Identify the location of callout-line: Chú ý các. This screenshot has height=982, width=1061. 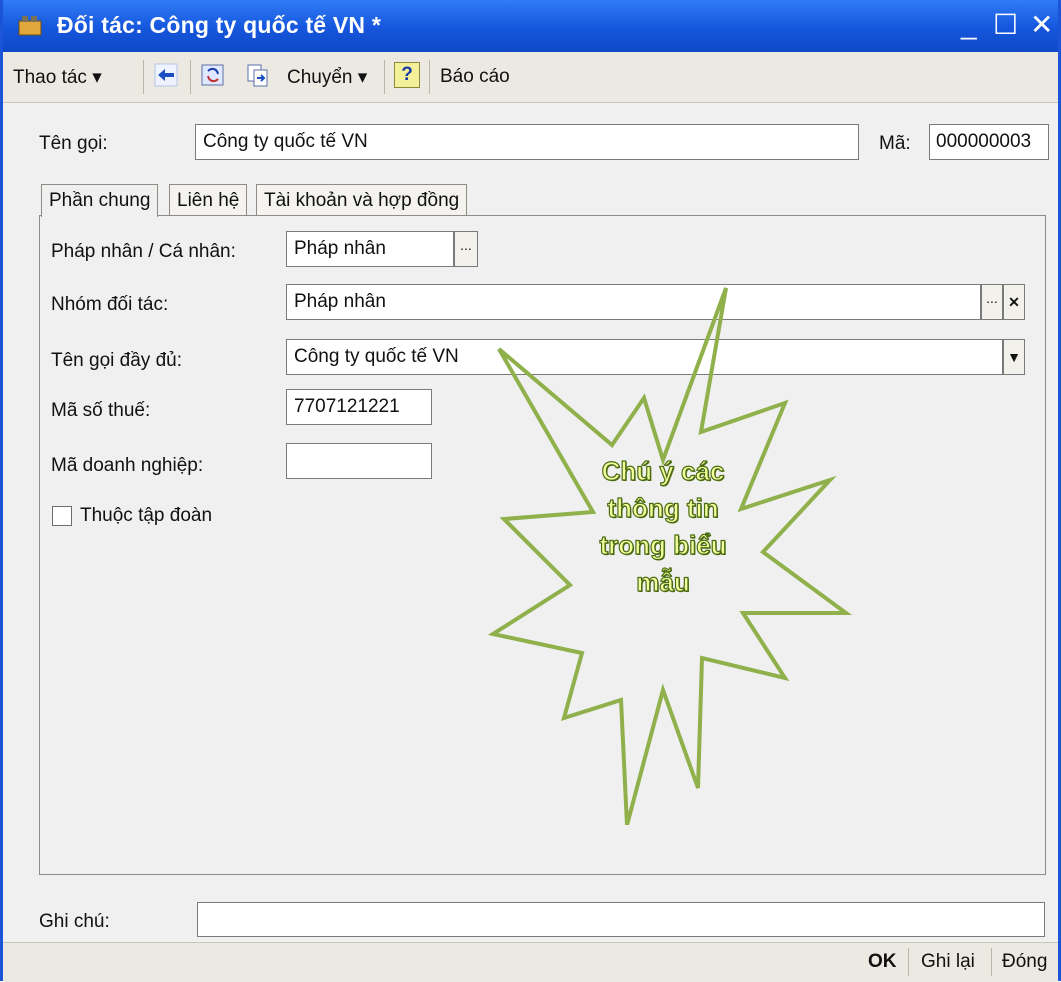
(663, 470).